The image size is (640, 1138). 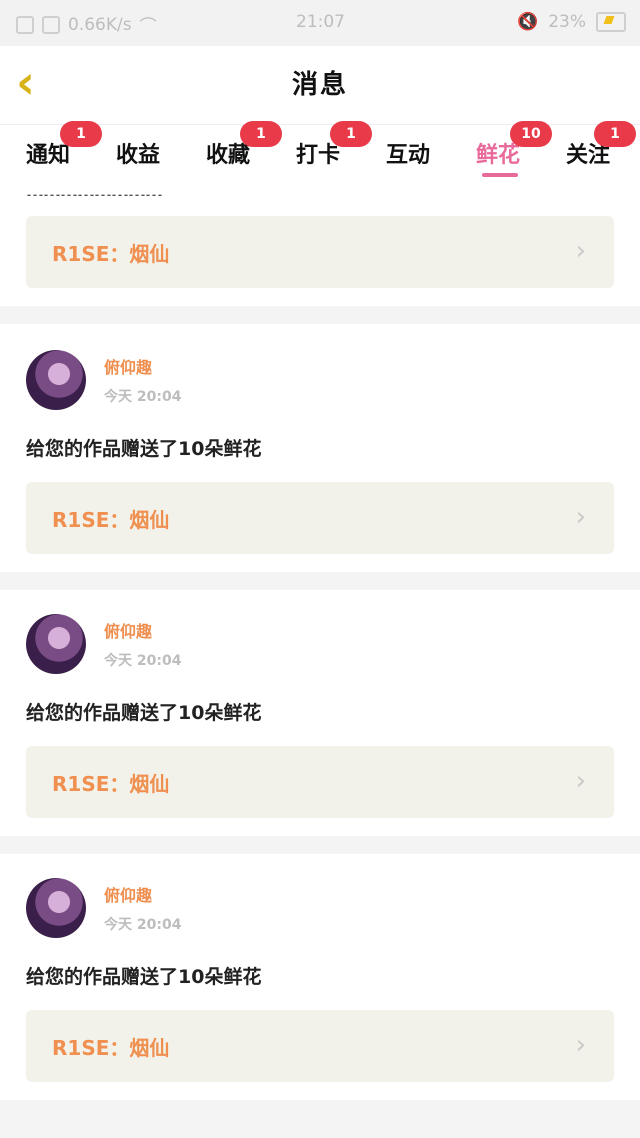 What do you see at coordinates (531, 134) in the screenshot?
I see `tab-badge: 10` at bounding box center [531, 134].